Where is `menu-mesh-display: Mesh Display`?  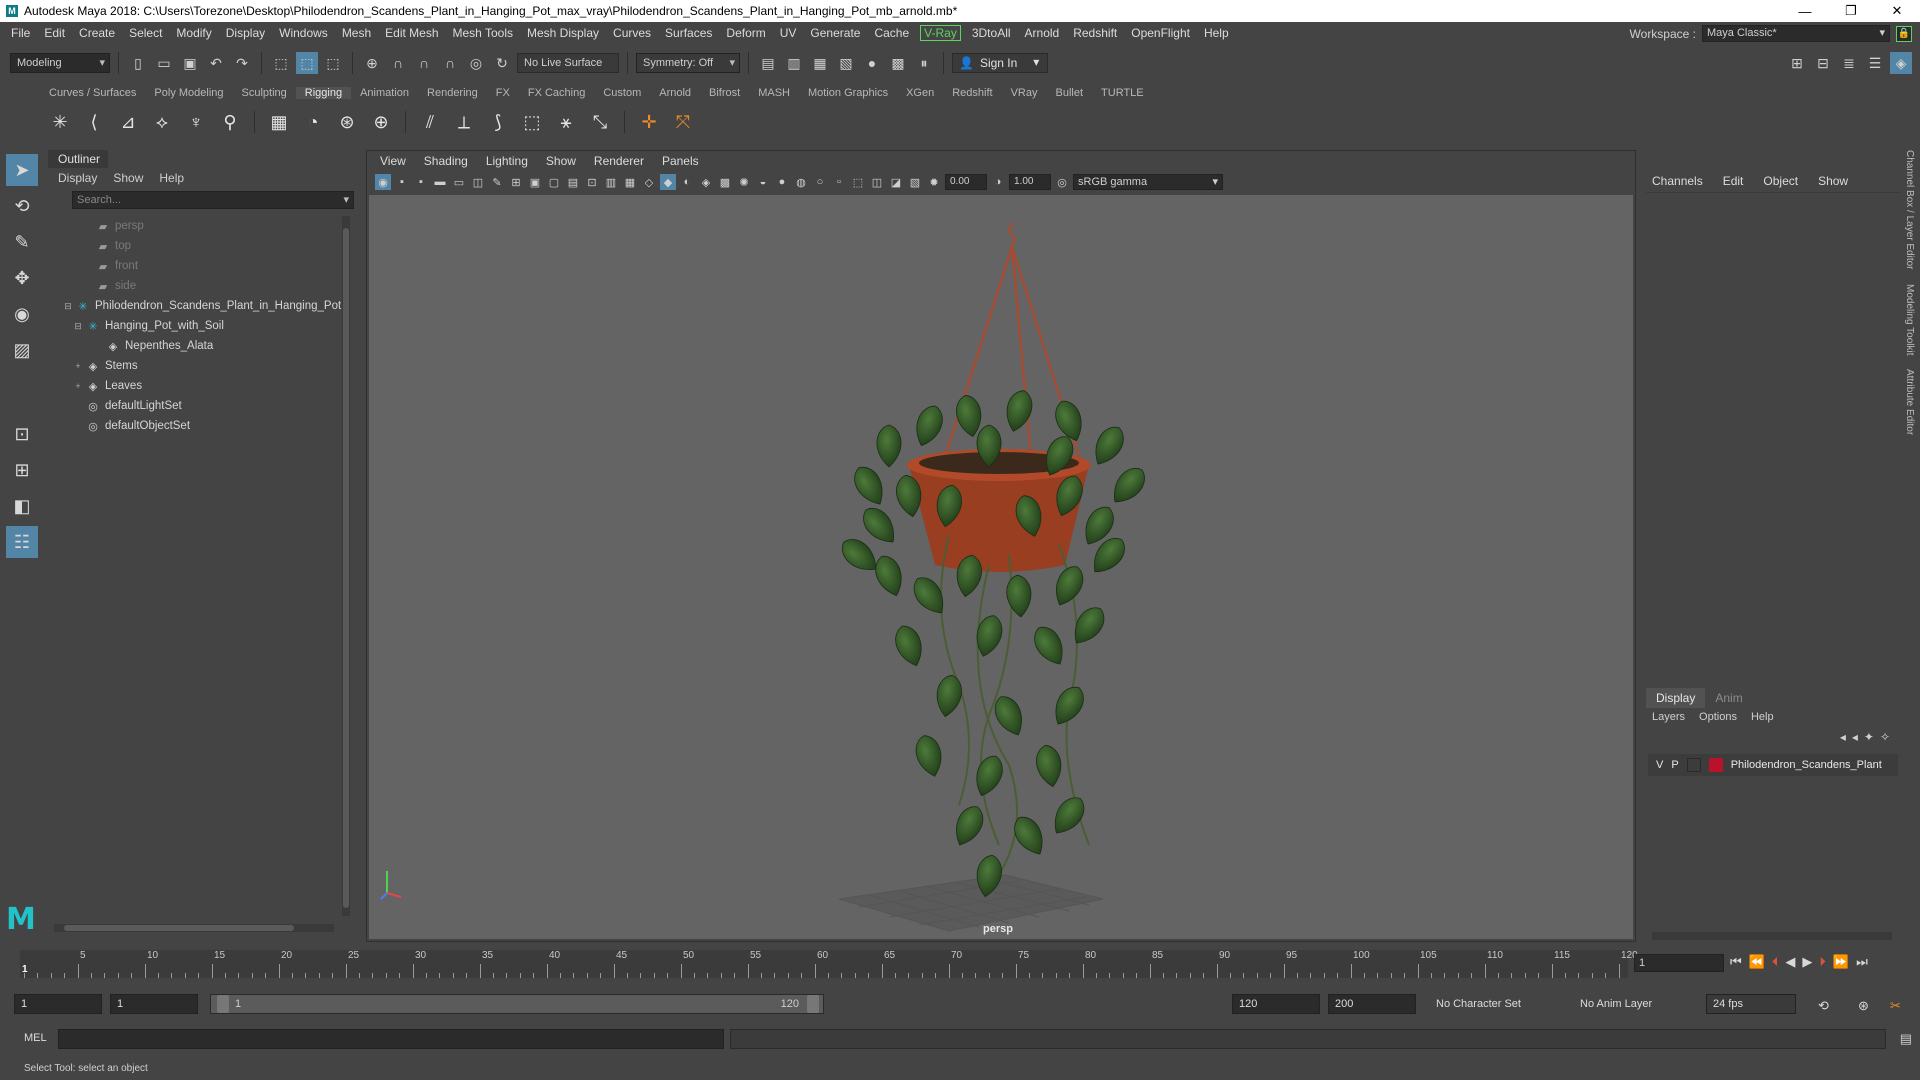
menu-mesh-display: Mesh Display is located at coordinates (563, 33).